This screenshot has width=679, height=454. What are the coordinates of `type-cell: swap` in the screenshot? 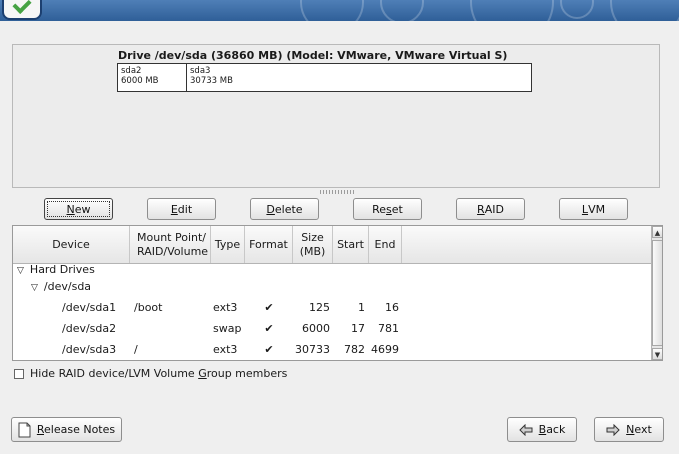 It's located at (227, 328).